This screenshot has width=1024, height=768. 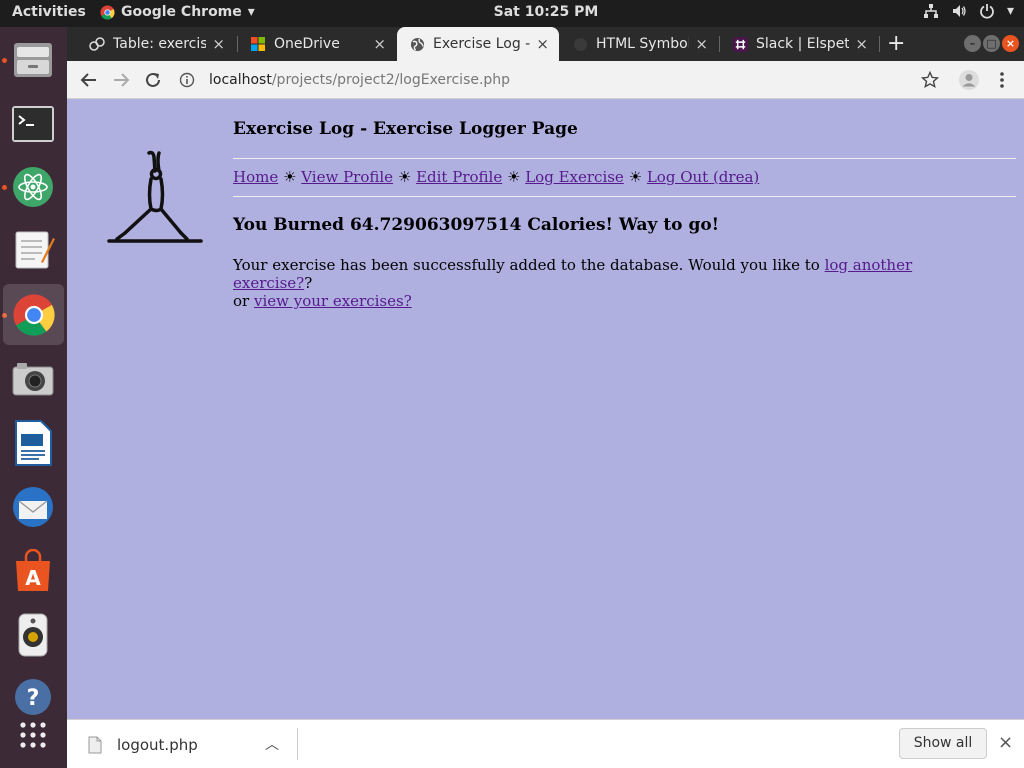 What do you see at coordinates (33, 735) in the screenshot?
I see `app-grid-icon` at bounding box center [33, 735].